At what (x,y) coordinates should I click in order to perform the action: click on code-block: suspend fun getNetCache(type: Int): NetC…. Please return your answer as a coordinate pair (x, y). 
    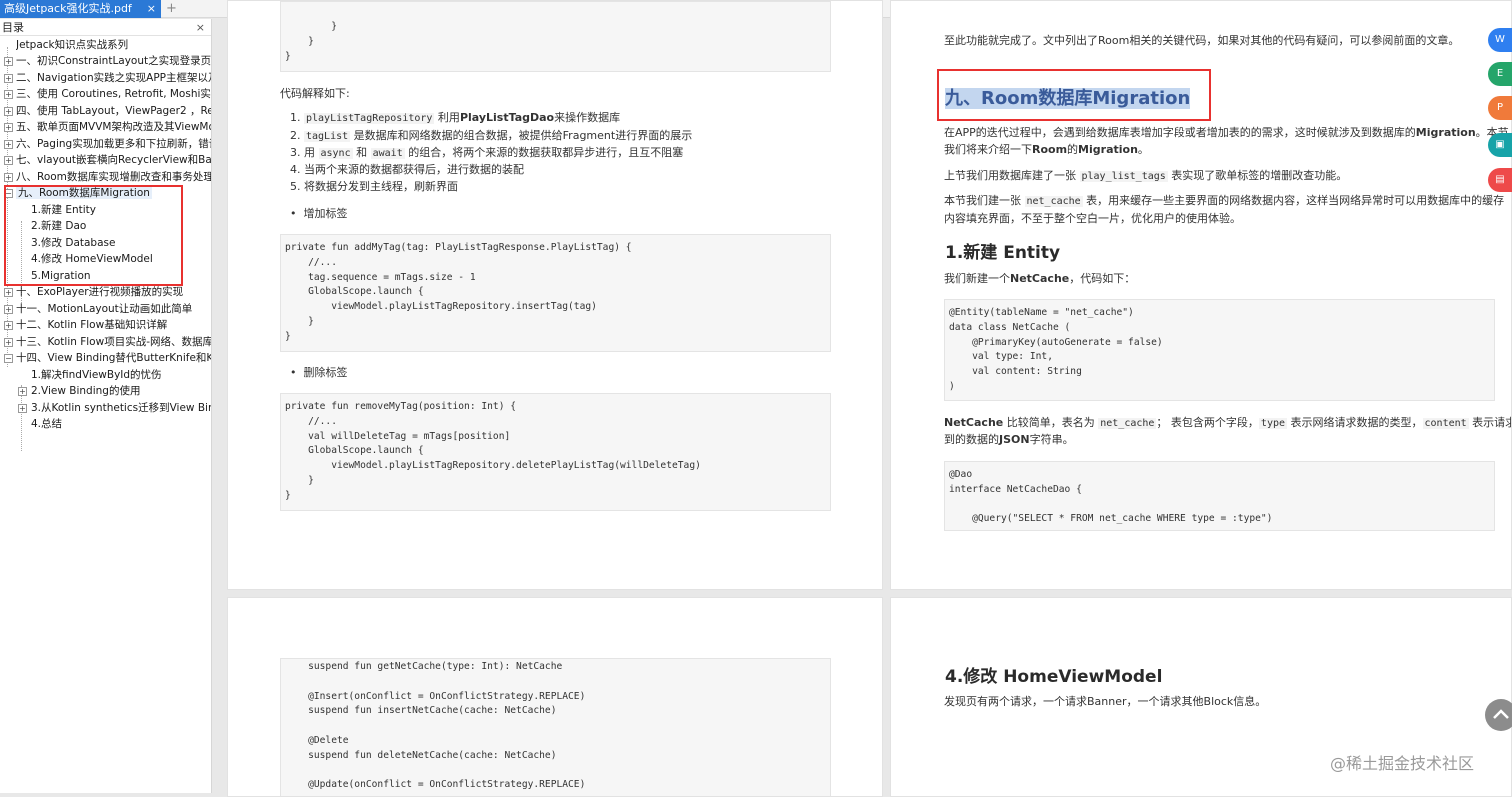
    Looking at the image, I should click on (555, 727).